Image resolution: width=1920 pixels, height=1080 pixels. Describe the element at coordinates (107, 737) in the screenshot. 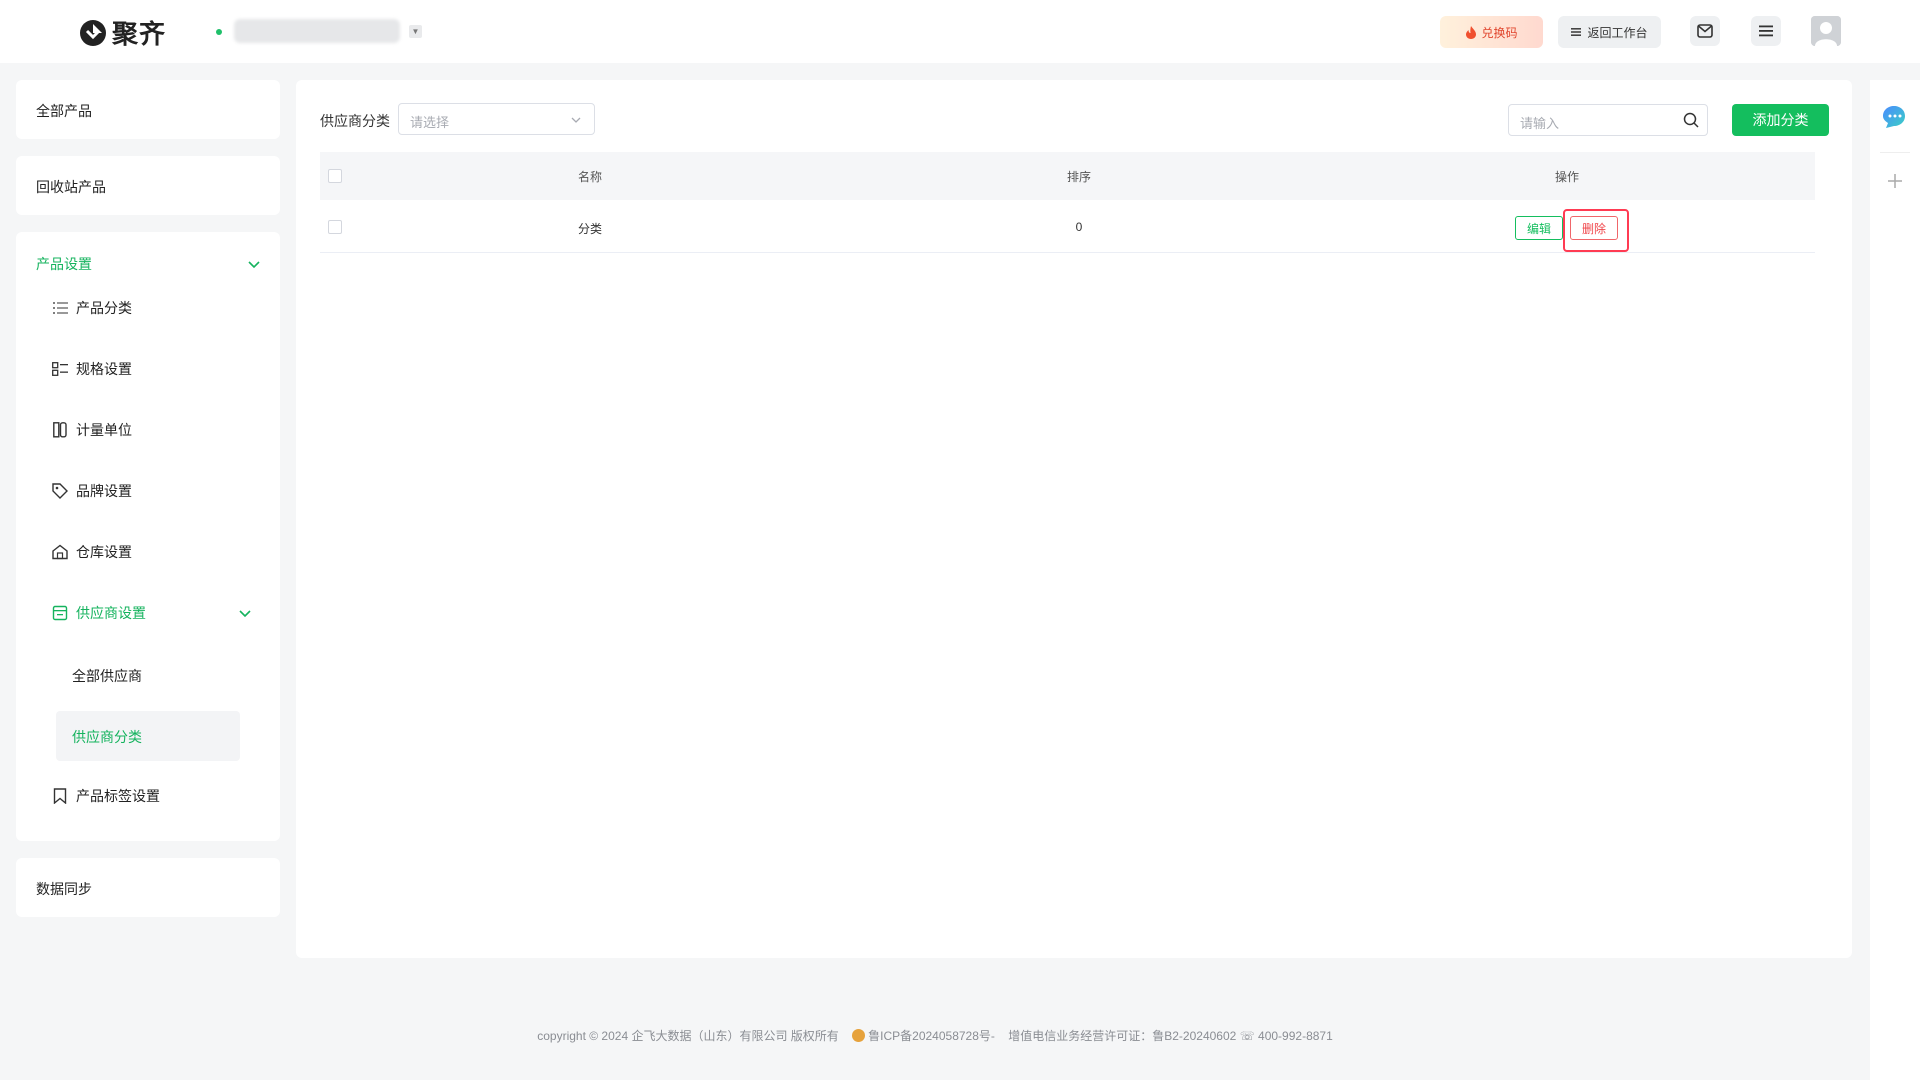

I see `sidebar-item-supplier-category: 供应商分类` at that location.